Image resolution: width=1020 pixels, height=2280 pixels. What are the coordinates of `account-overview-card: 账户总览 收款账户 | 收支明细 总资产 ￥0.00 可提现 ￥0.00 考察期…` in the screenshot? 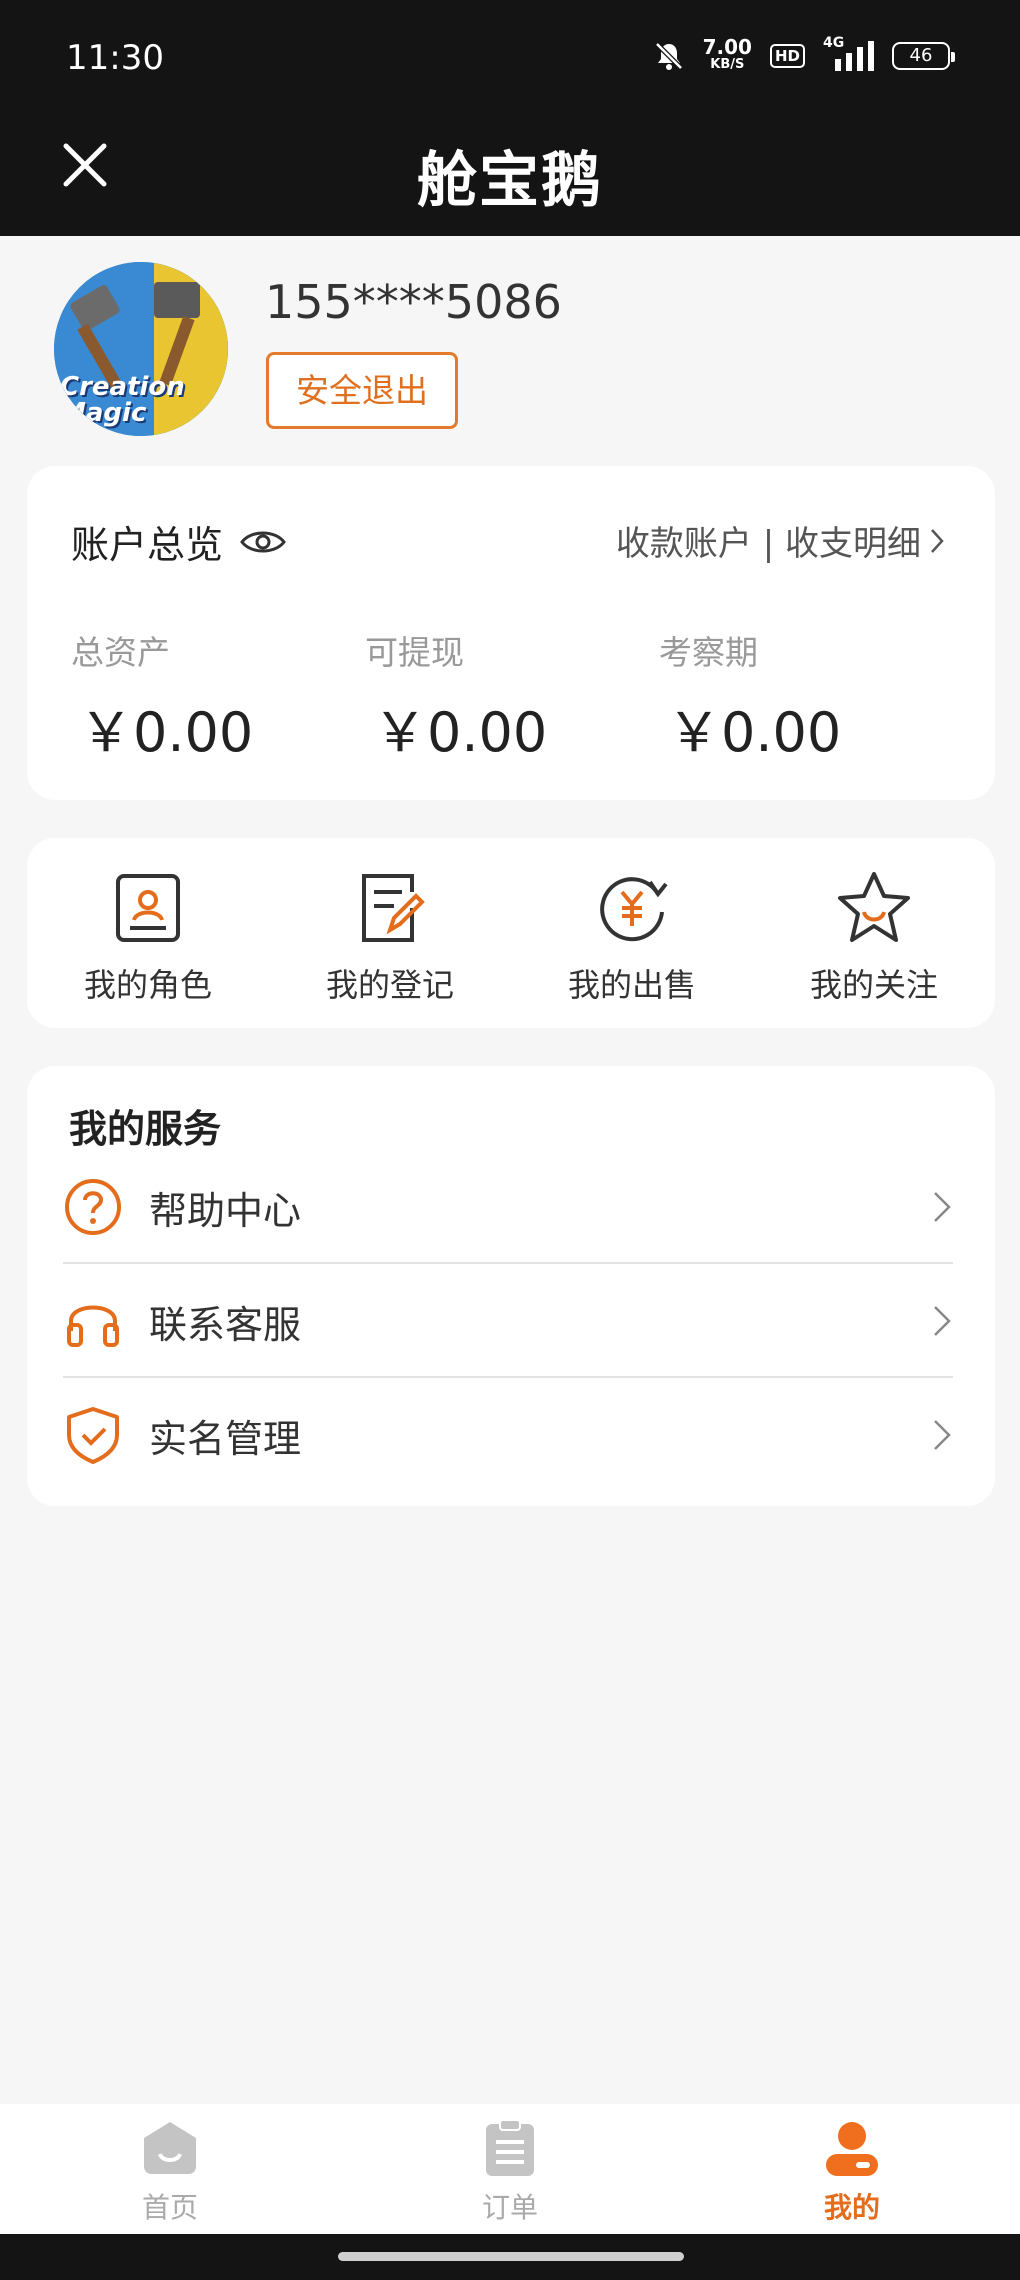 It's located at (511, 633).